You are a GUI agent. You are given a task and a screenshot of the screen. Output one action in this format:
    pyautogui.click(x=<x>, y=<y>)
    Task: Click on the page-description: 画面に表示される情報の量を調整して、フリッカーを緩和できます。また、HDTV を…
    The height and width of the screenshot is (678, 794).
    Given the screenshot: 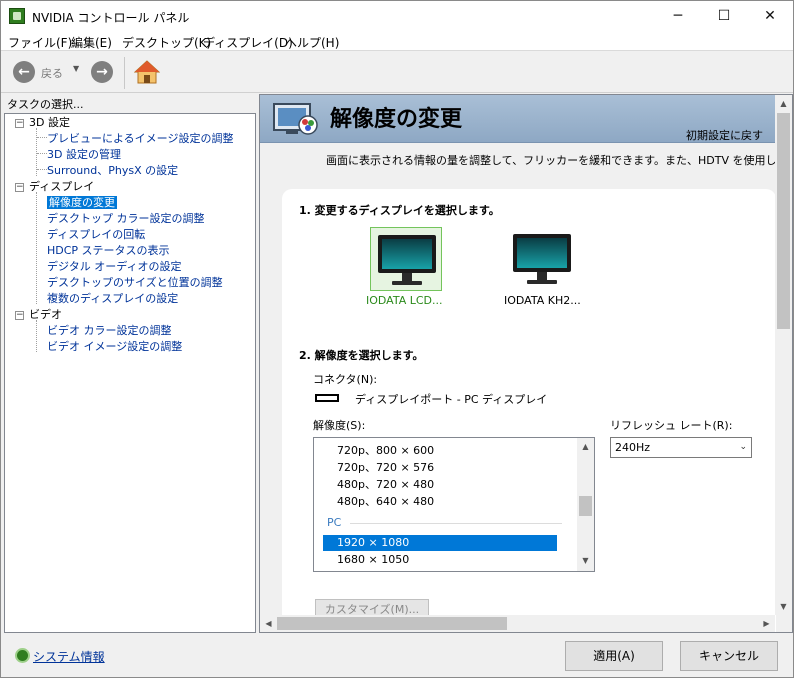 What is the action you would take?
    pyautogui.click(x=559, y=160)
    